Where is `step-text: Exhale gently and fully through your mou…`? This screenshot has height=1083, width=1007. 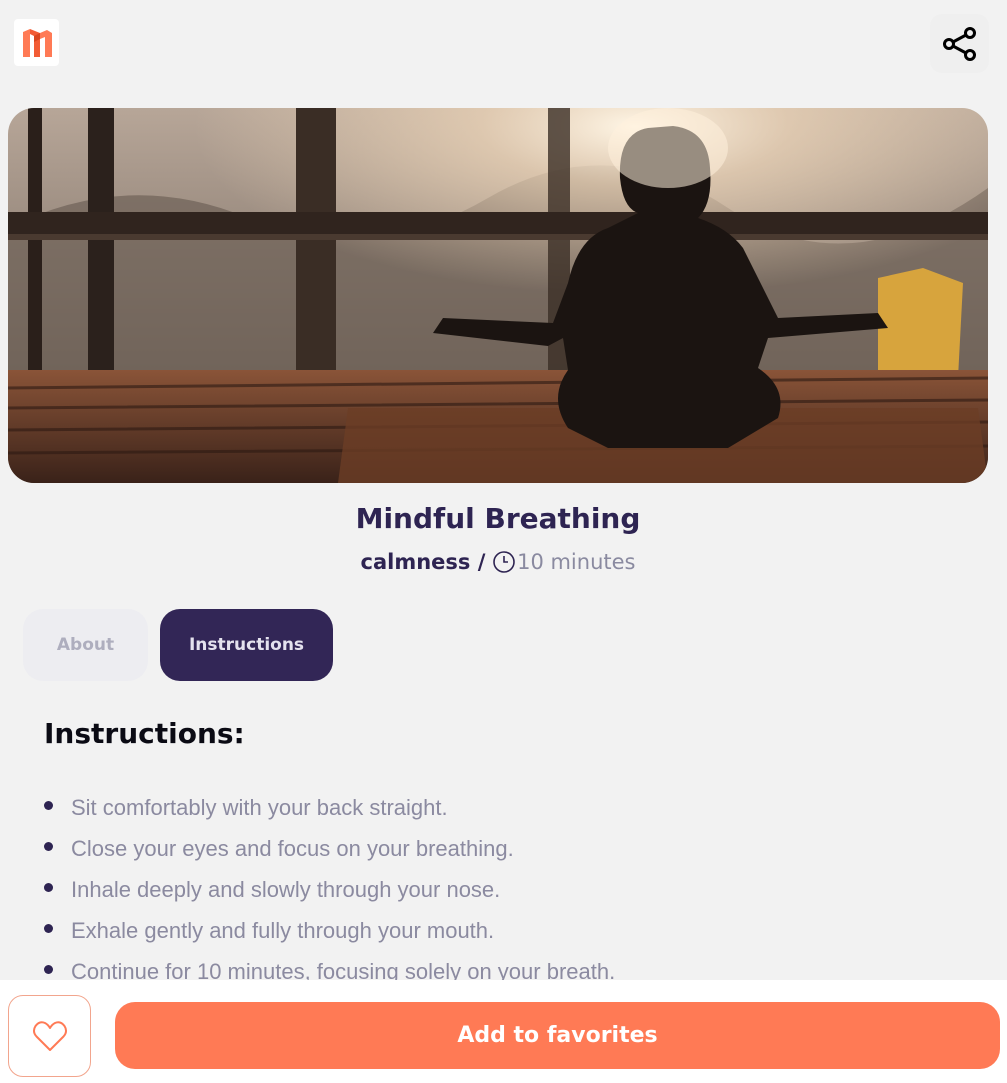
step-text: Exhale gently and fully through your mou… is located at coordinates (283, 930).